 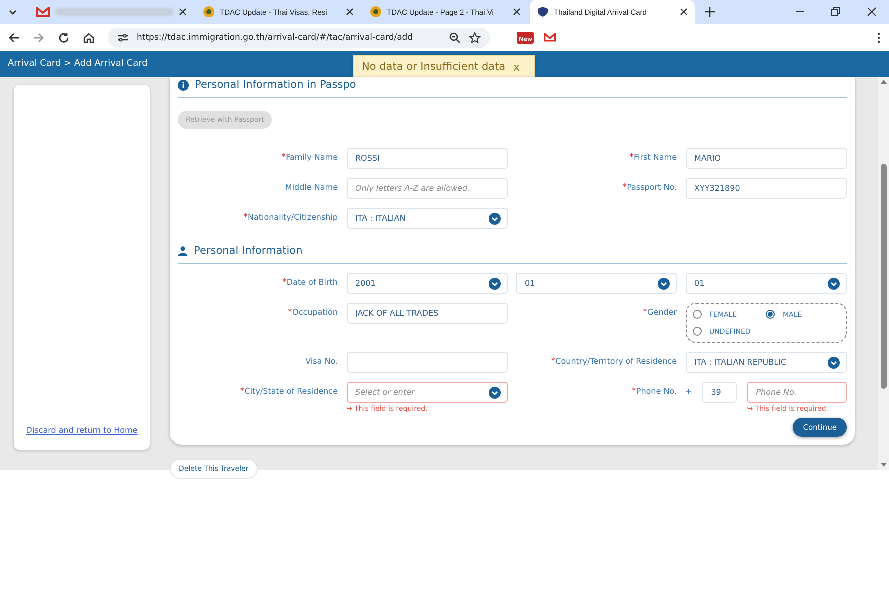 What do you see at coordinates (39, 38) in the screenshot?
I see `forward-arrow-icon` at bounding box center [39, 38].